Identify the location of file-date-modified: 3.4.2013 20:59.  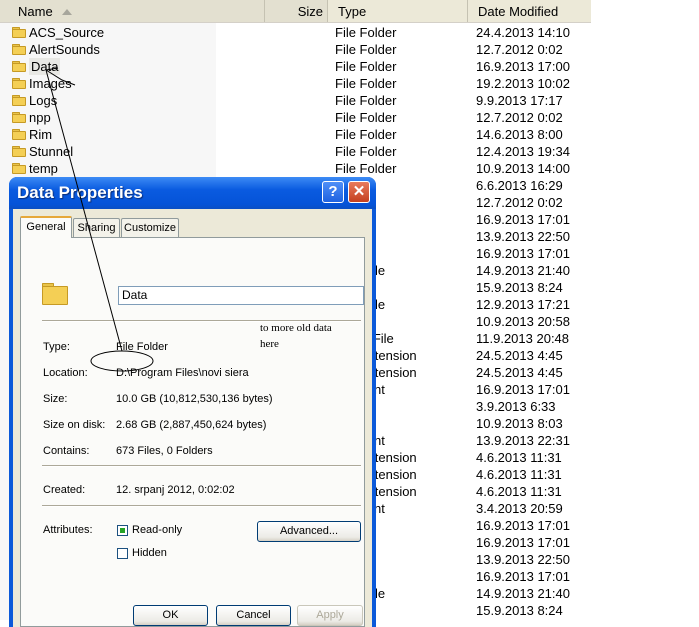
(519, 508).